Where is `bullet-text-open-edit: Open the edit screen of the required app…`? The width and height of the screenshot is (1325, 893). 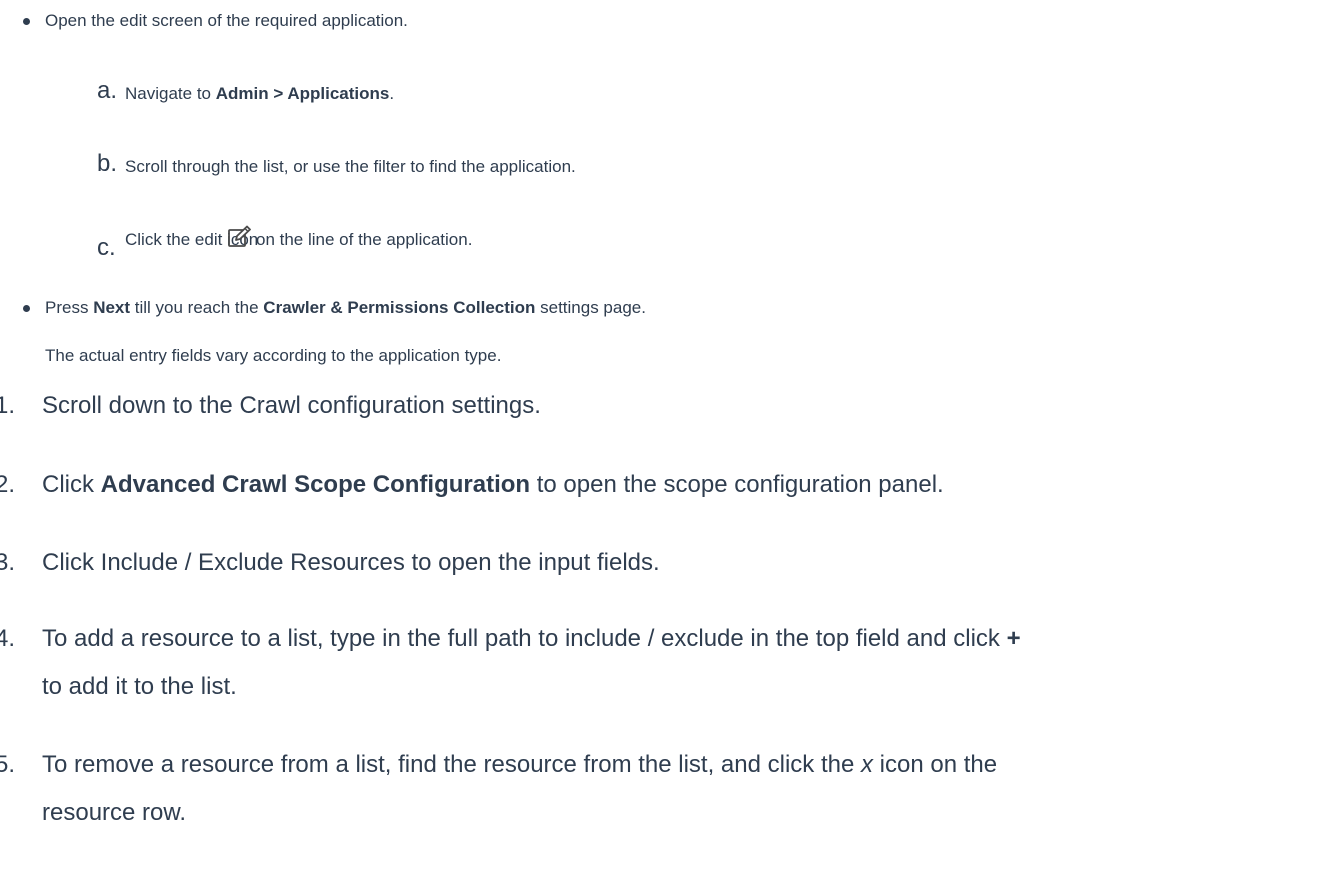
bullet-text-open-edit: Open the edit screen of the required app… is located at coordinates (226, 20).